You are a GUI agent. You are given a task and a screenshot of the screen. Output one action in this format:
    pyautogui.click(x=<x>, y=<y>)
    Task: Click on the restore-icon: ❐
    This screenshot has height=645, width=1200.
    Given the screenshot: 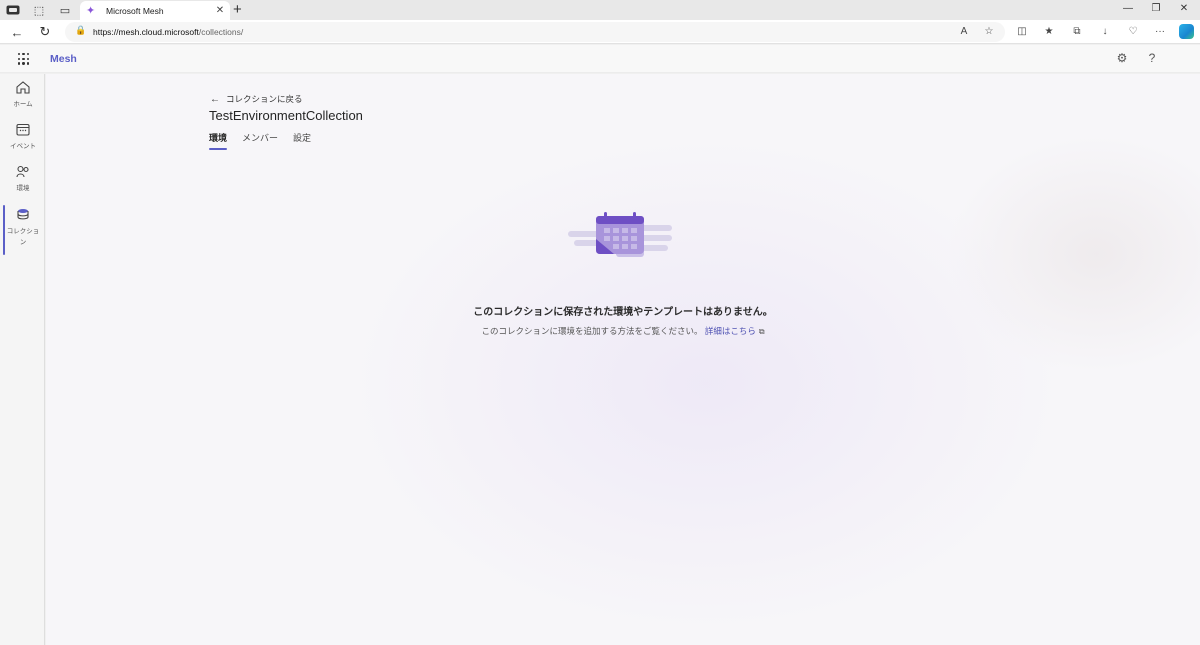 What is the action you would take?
    pyautogui.click(x=1156, y=8)
    